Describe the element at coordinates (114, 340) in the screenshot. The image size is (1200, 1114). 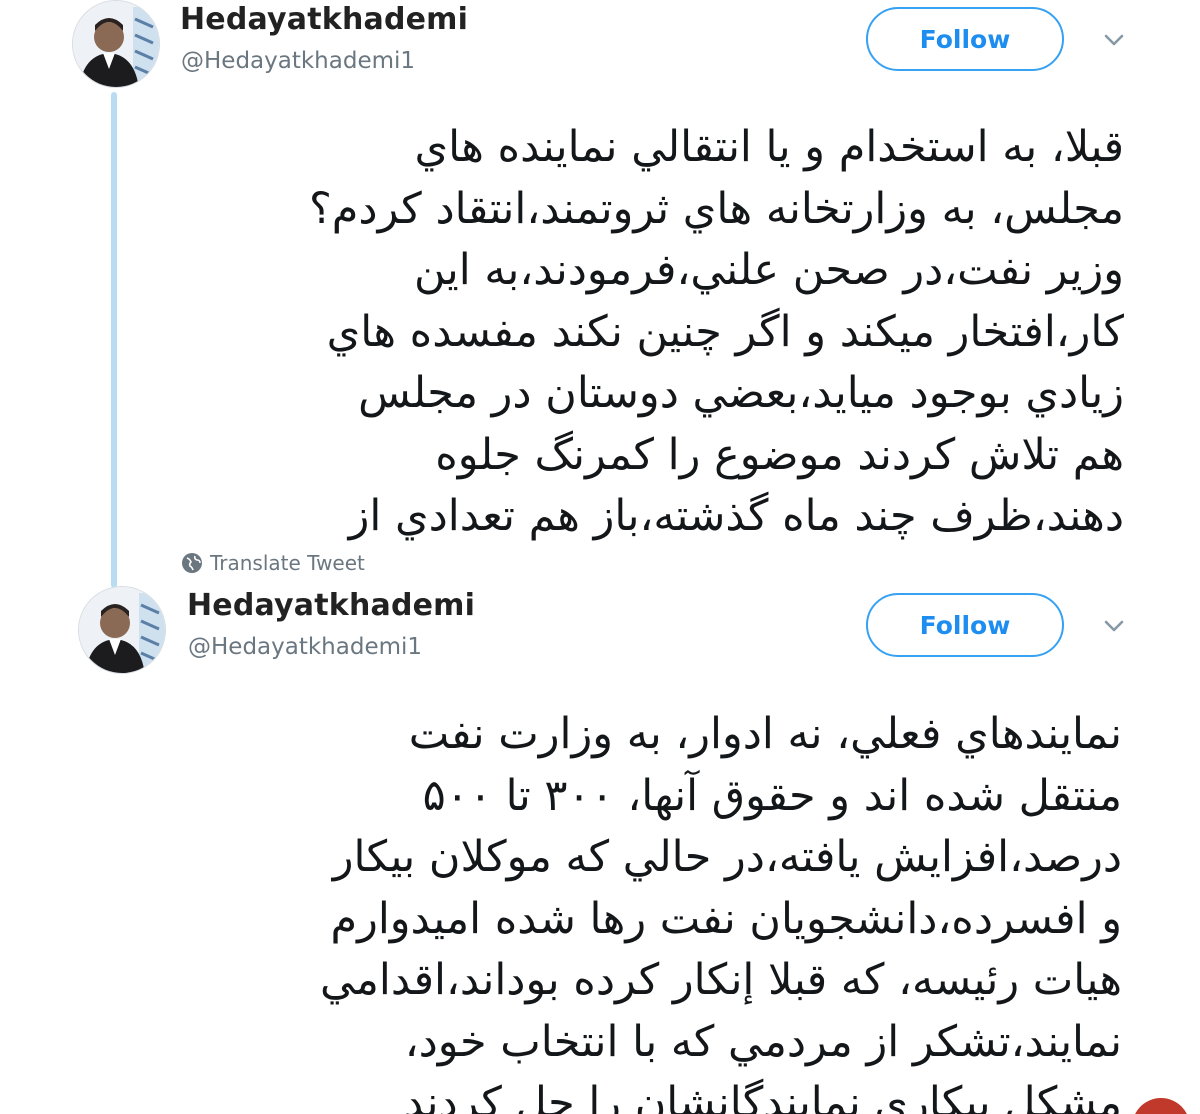
I see `thread-connector-line` at that location.